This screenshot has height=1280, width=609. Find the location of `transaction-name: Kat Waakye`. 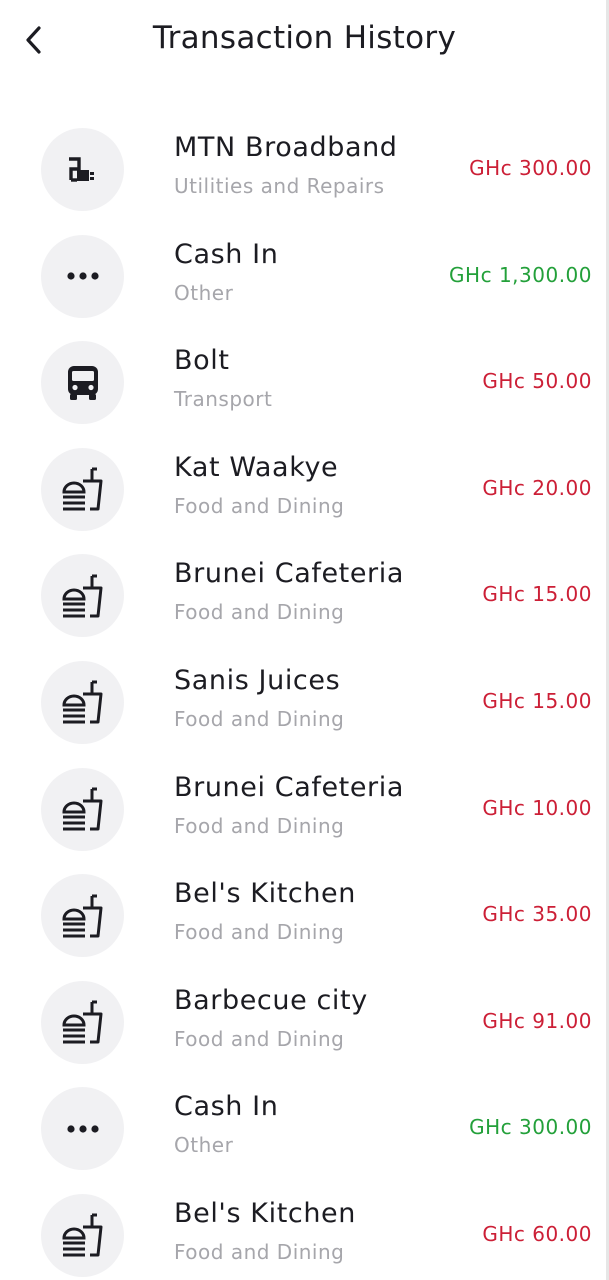

transaction-name: Kat Waakye is located at coordinates (256, 467).